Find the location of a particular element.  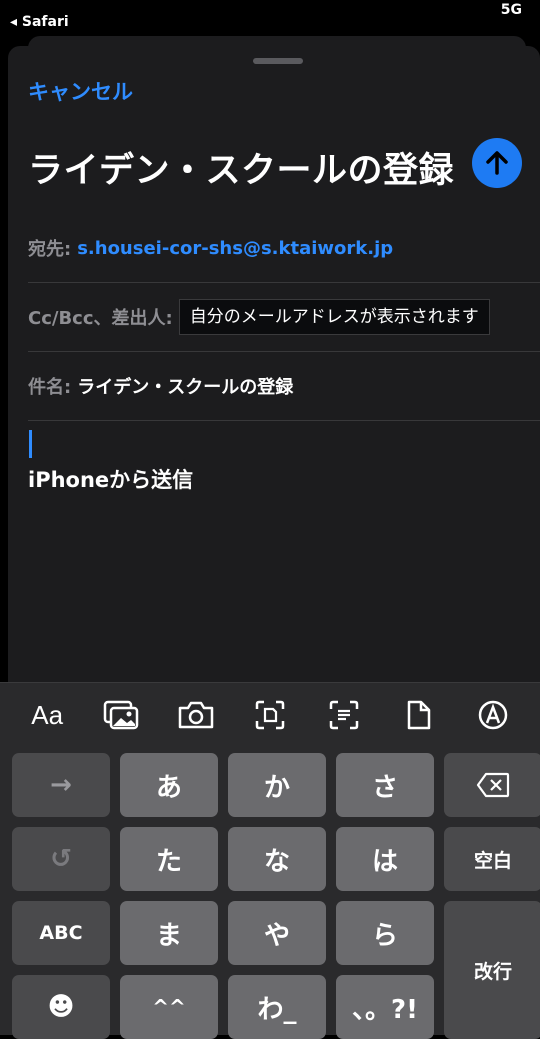

compose-title: ライデン・スクールの登録 is located at coordinates (241, 171).